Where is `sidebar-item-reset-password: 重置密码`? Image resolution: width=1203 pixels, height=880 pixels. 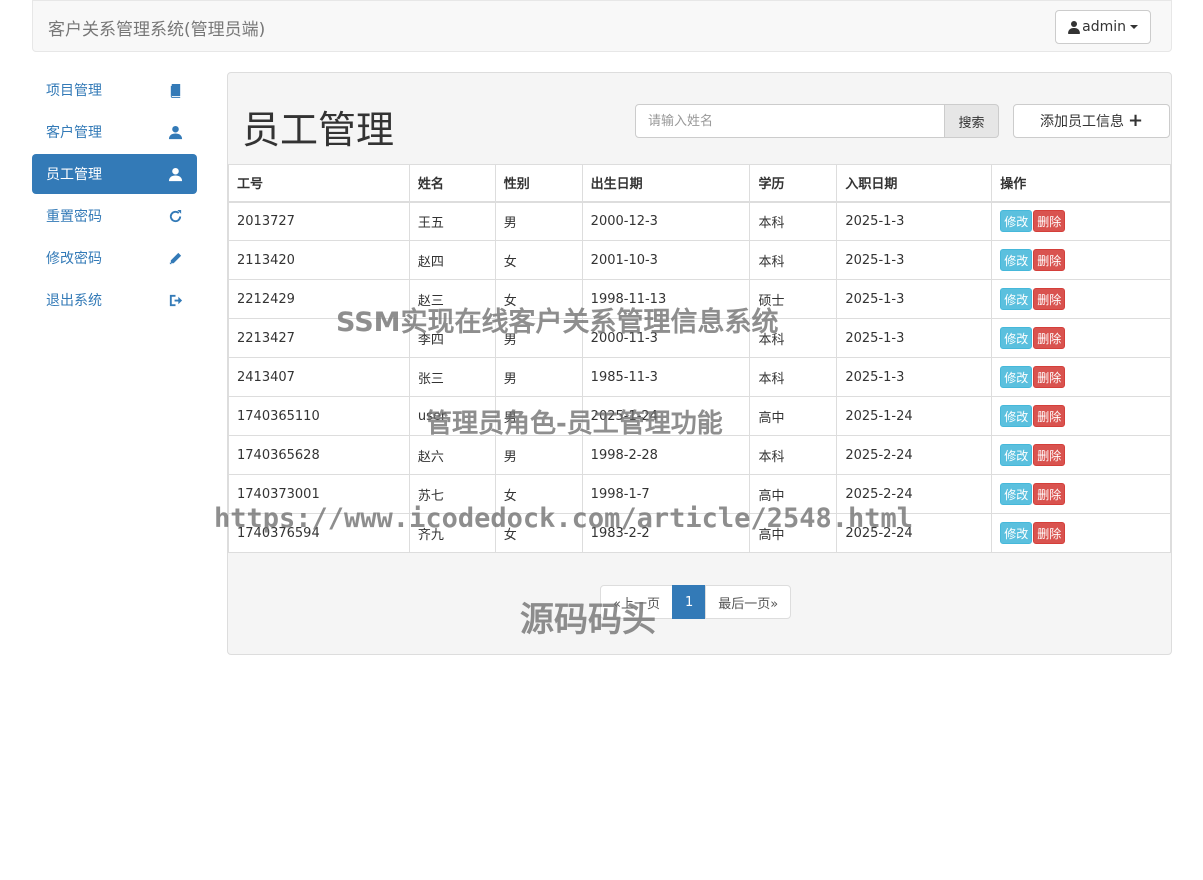
sidebar-item-reset-password: 重置密码 is located at coordinates (114, 216).